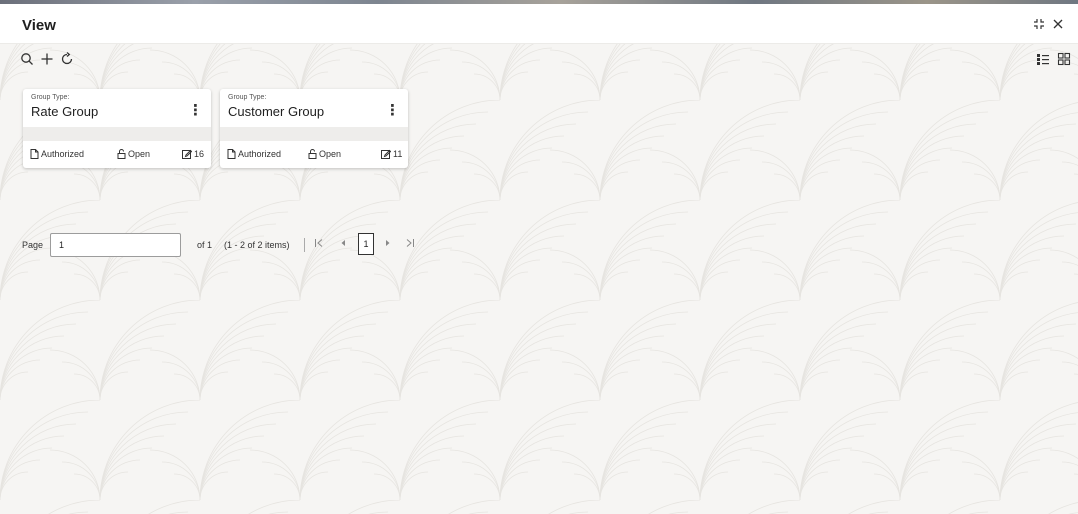 The width and height of the screenshot is (1078, 514). Describe the element at coordinates (1043, 62) in the screenshot. I see `list-view-icon` at that location.